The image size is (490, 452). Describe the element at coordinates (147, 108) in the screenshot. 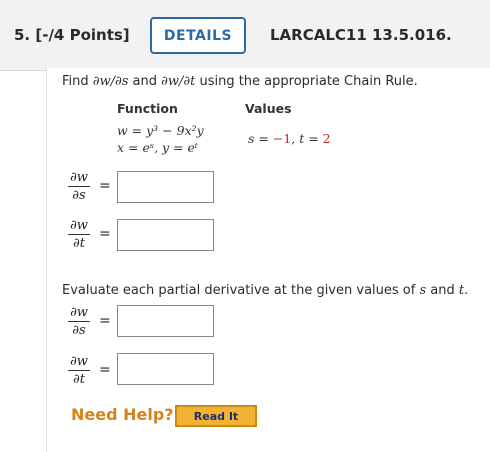

I see `function-header: Function` at that location.